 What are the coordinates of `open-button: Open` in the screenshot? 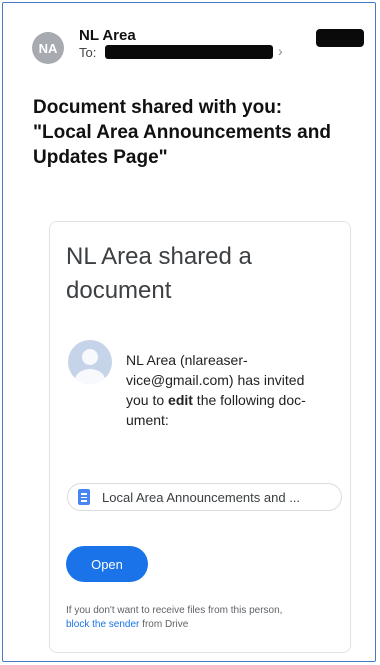 It's located at (107, 564).